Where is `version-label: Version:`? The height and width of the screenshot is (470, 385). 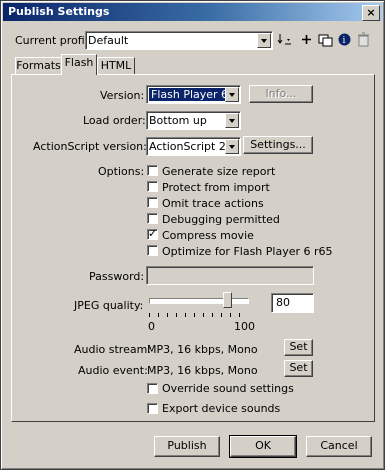
version-label: Version: is located at coordinates (122, 95).